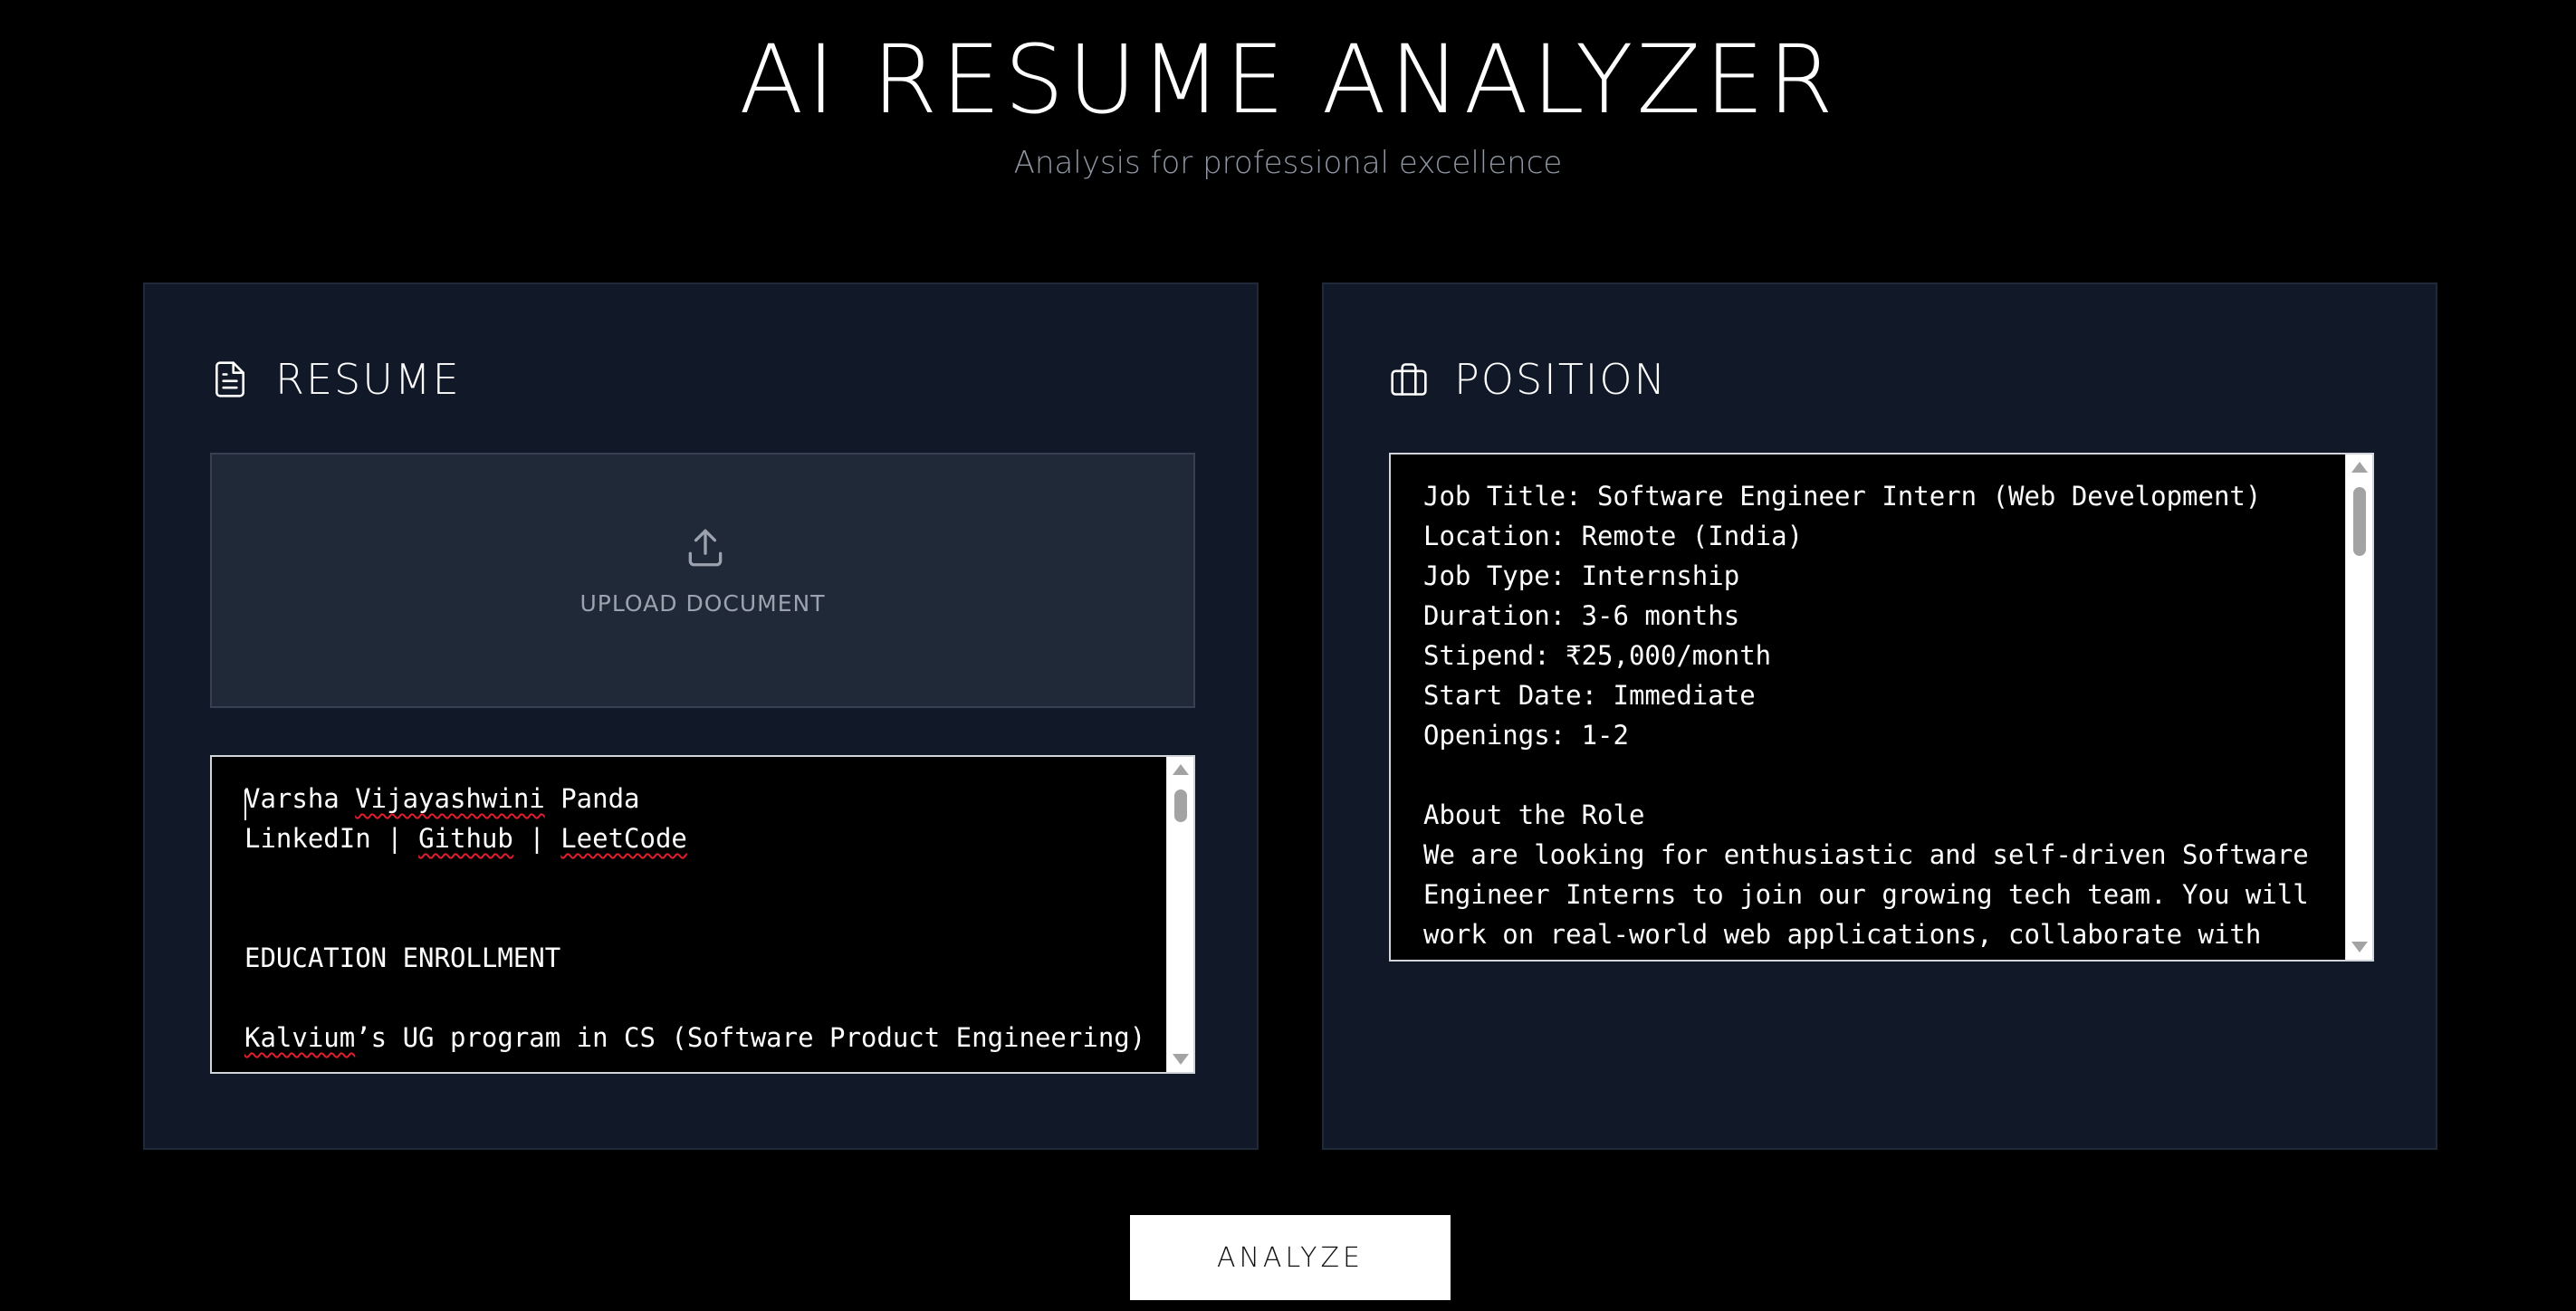 The height and width of the screenshot is (1311, 2576). I want to click on job-description-line: Stipend: ₹25,000/month, so click(1597, 655).